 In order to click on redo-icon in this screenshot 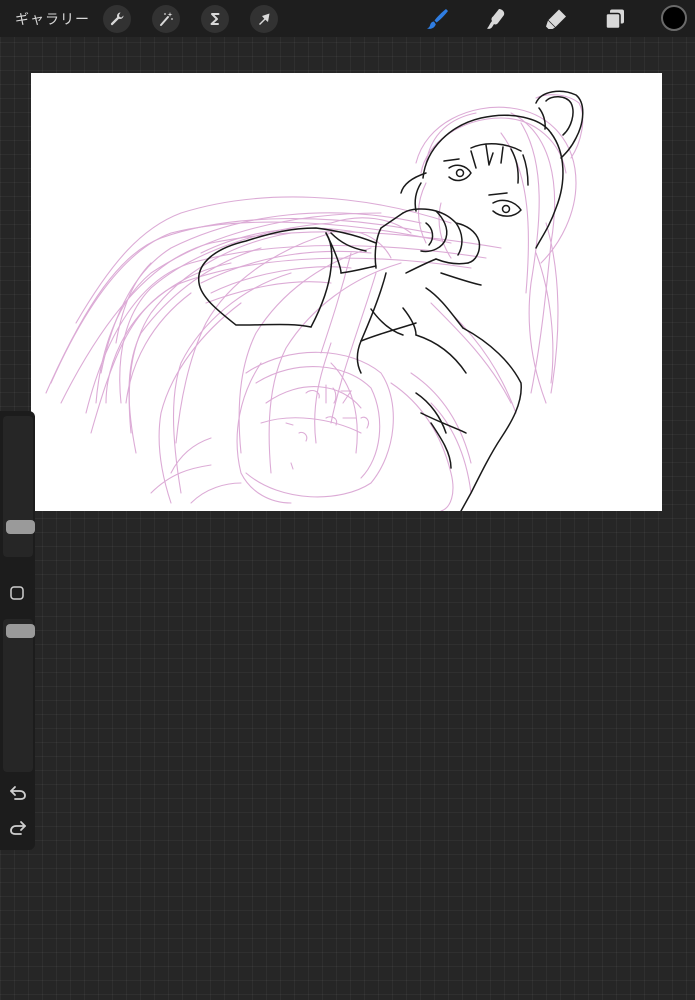, I will do `click(18, 828)`.